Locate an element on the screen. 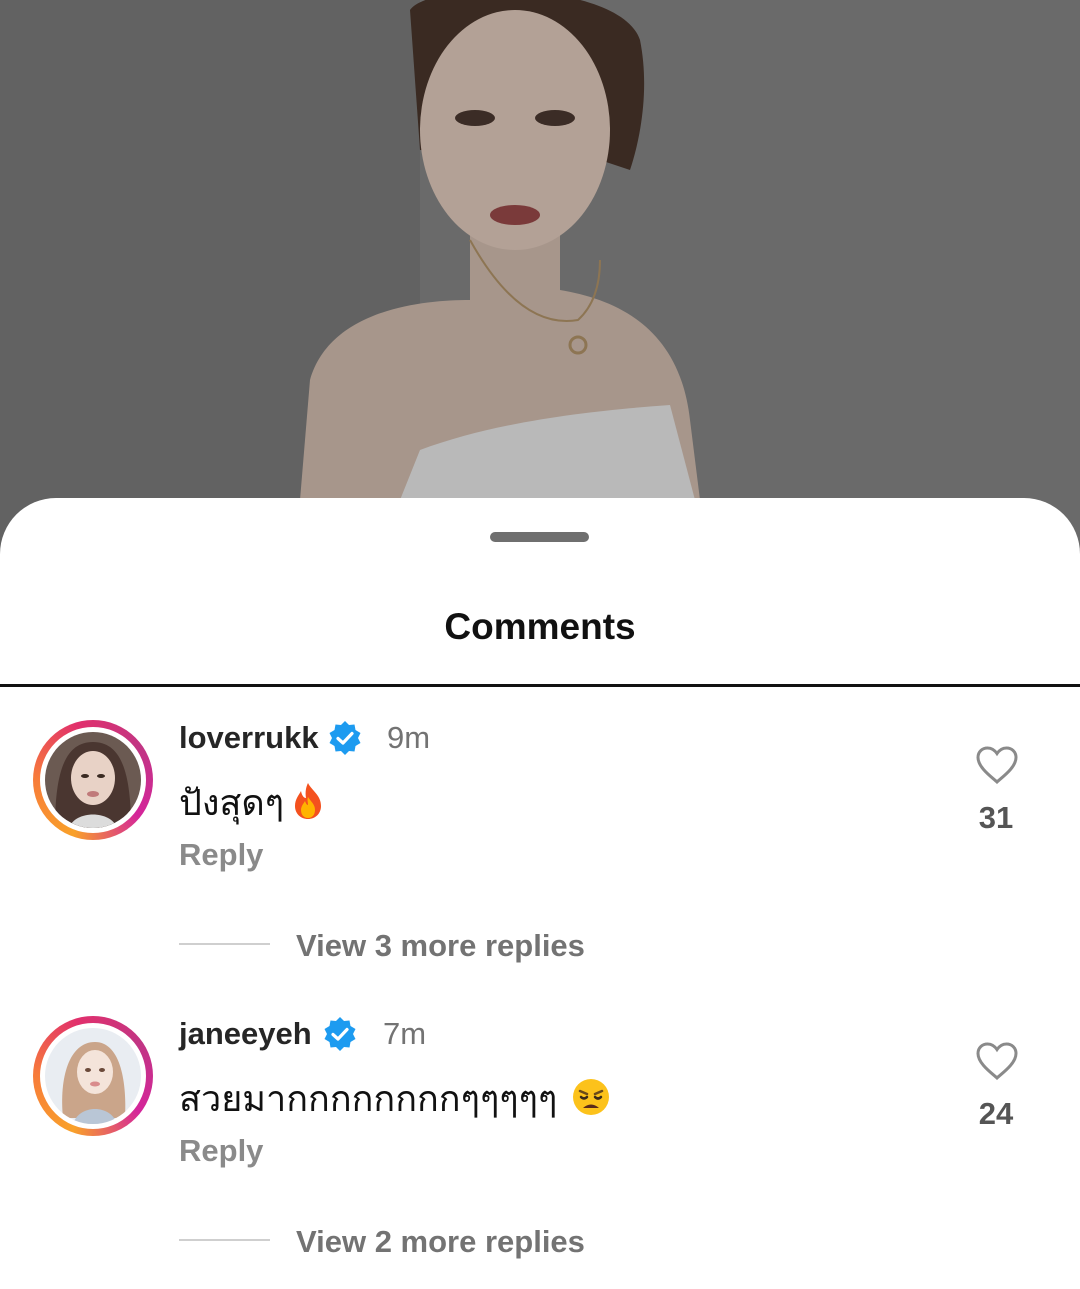  drag-handle is located at coordinates (539, 537).